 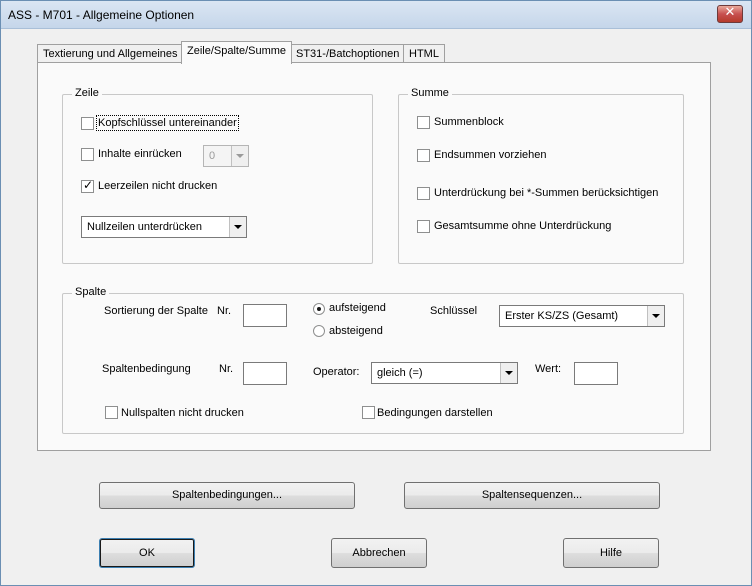 I want to click on schluessel-value: Erster KS/ZS (Gesamt), so click(x=562, y=316).